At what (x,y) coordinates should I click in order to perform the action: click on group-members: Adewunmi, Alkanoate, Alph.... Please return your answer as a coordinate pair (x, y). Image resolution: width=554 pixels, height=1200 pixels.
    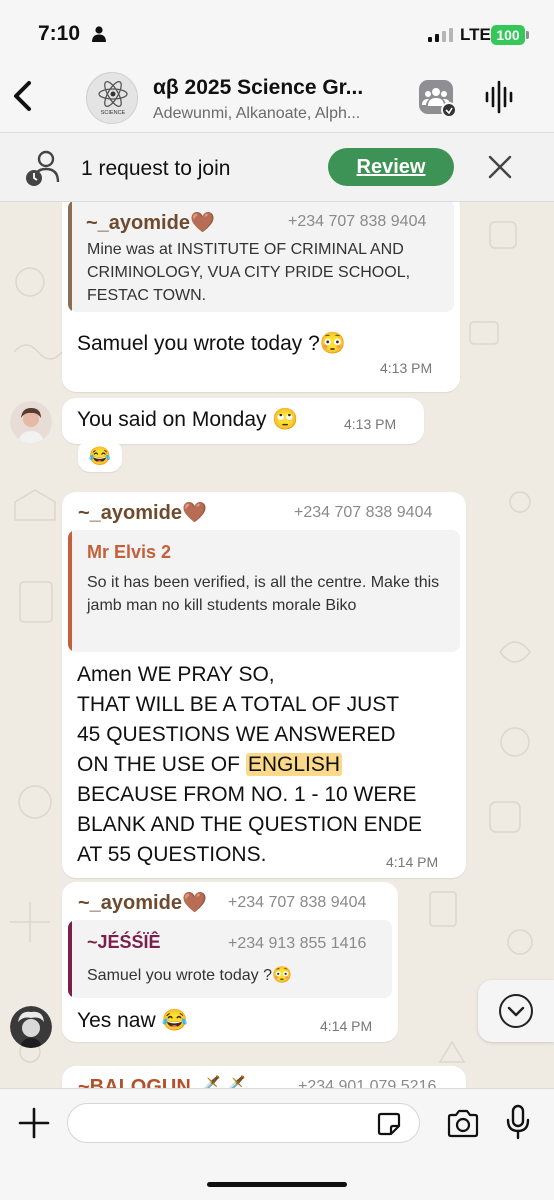
    Looking at the image, I should click on (256, 114).